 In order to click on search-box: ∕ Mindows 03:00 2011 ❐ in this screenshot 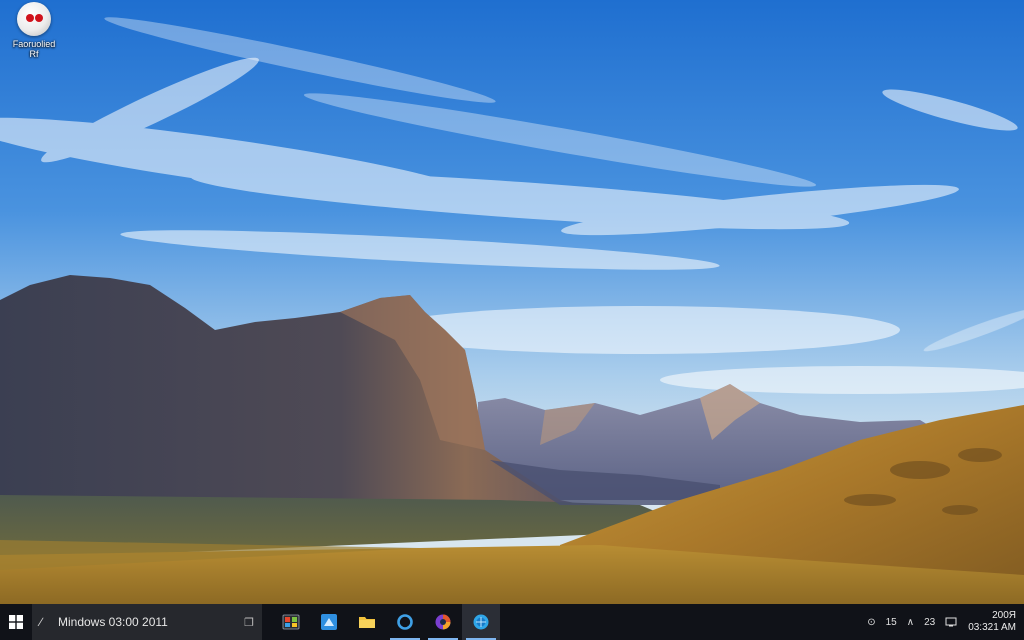, I will do `click(147, 622)`.